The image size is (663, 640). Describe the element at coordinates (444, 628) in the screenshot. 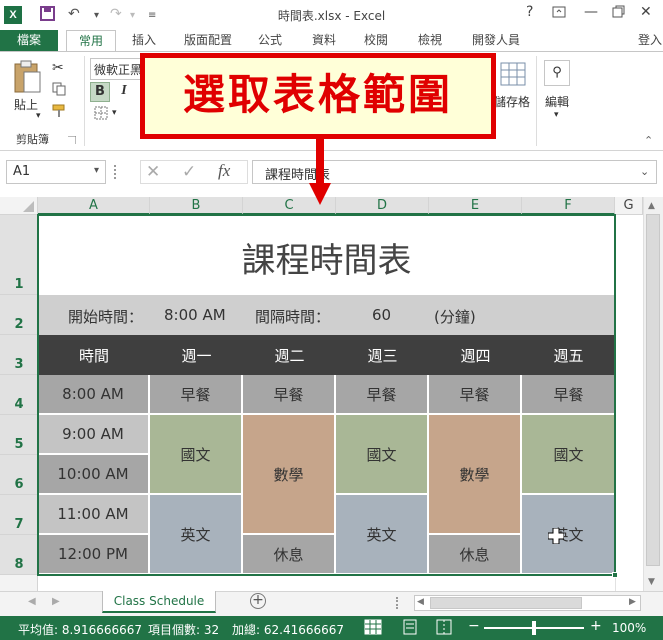

I see `page-break-view-icon` at that location.